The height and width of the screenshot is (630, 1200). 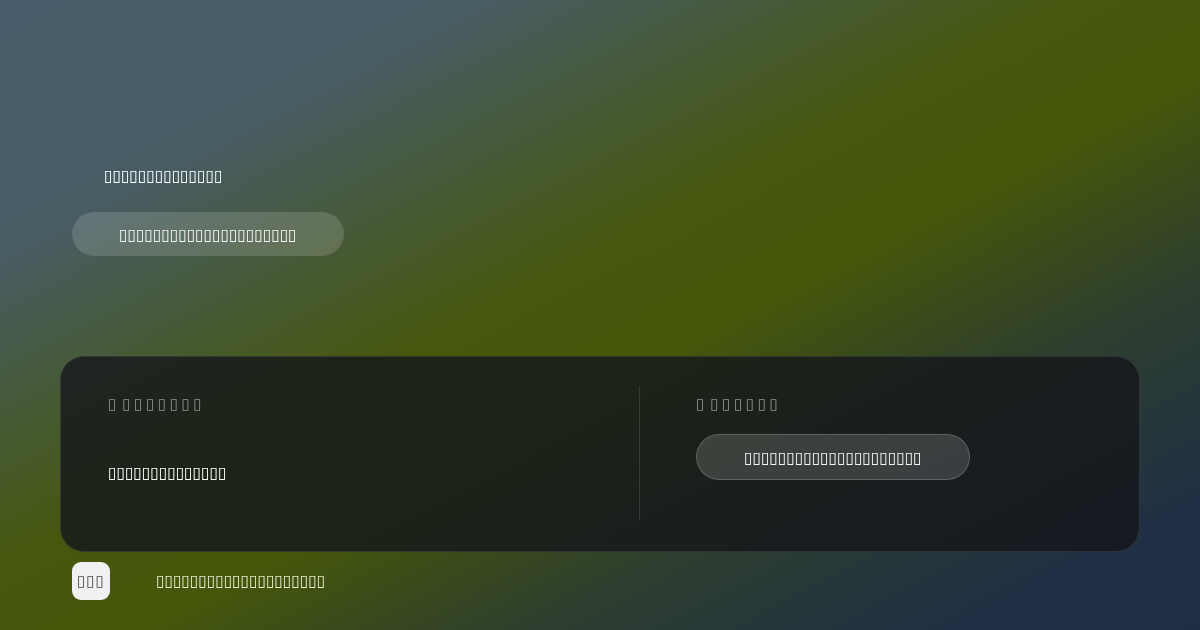 I want to click on logo-badge: ▯▯▯, so click(x=91, y=581).